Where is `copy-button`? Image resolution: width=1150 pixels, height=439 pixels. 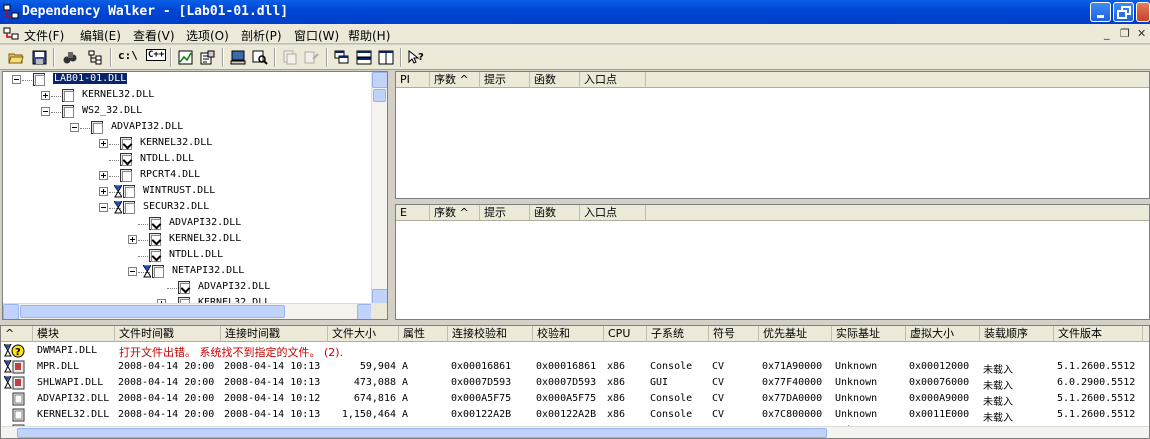 copy-button is located at coordinates (290, 57).